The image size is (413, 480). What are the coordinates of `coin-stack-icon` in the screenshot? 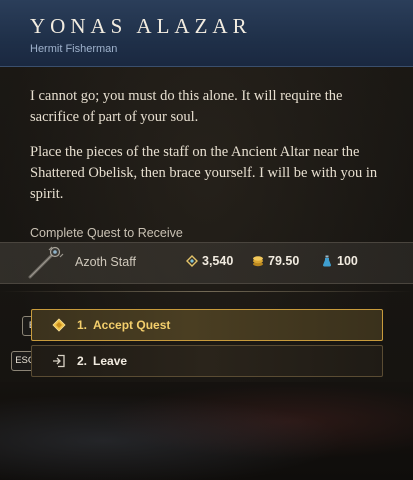 It's located at (258, 261).